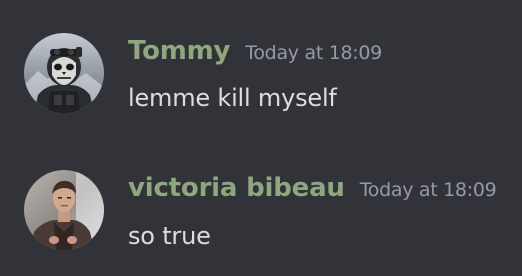  I want to click on message-header: Tommy Today at 18:09, so click(255, 51).